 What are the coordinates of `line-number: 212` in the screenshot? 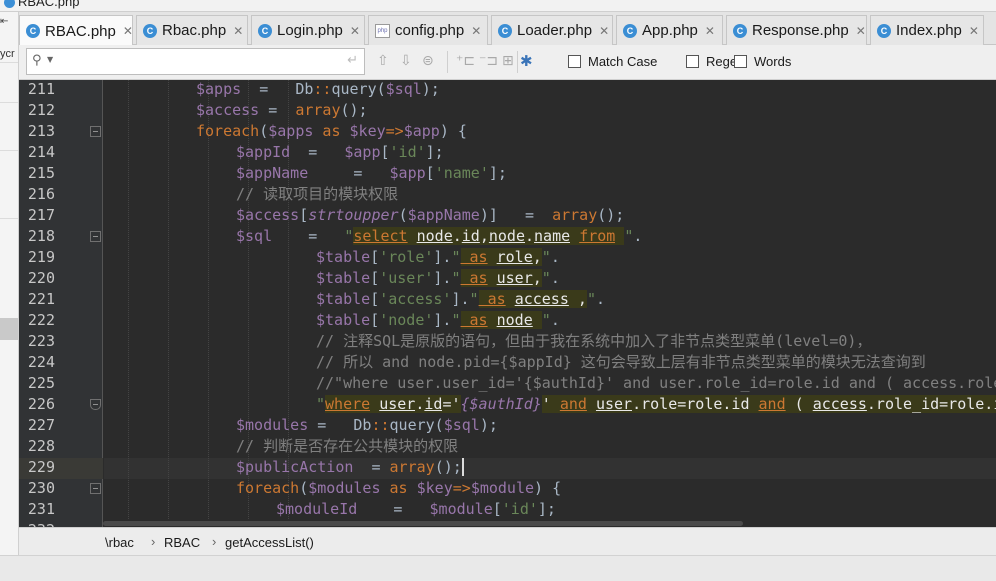 It's located at (37, 110).